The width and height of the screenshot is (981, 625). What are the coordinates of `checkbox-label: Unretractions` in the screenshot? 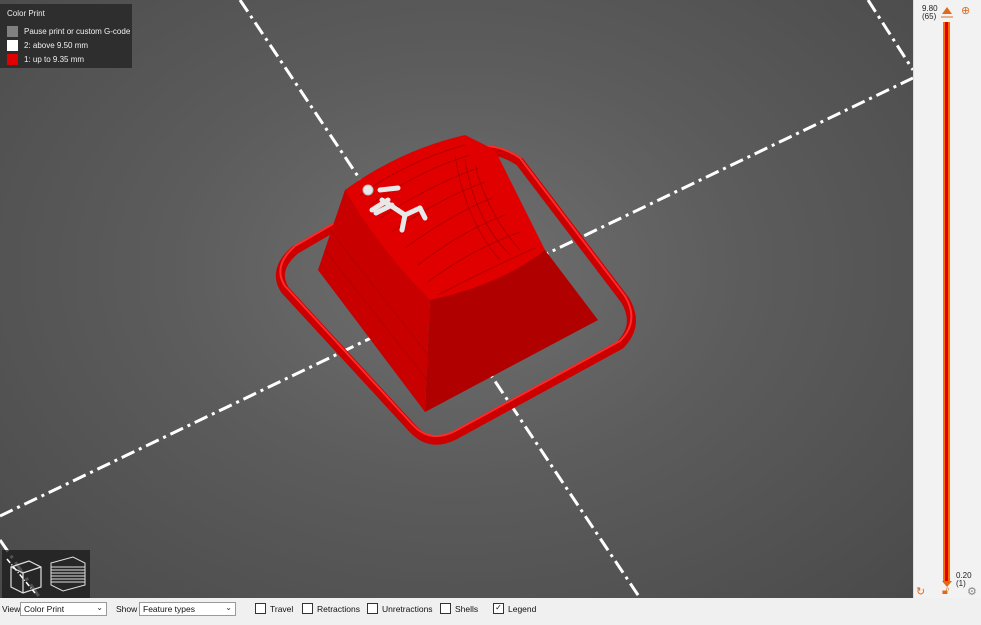 It's located at (407, 608).